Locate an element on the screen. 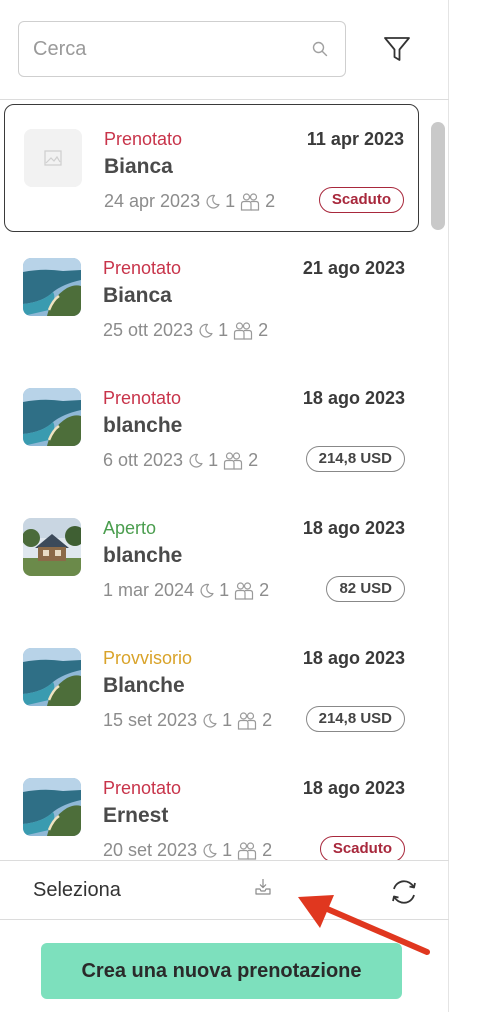 The width and height of the screenshot is (484, 1012). booking-meta: 20 set 2023 1 2 is located at coordinates (187, 850).